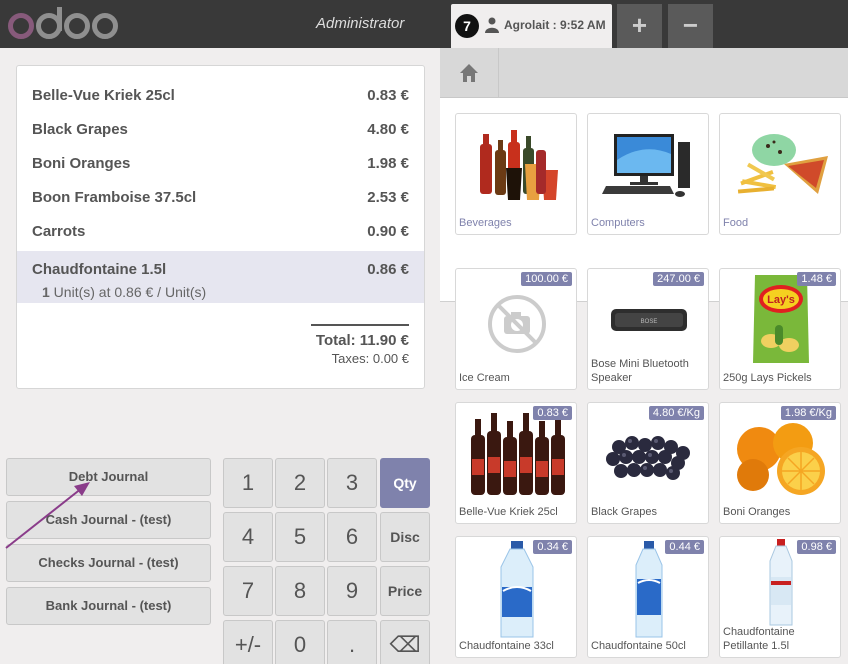 This screenshot has height=664, width=848. What do you see at coordinates (352, 537) in the screenshot?
I see `numpad-key-6: 6` at bounding box center [352, 537].